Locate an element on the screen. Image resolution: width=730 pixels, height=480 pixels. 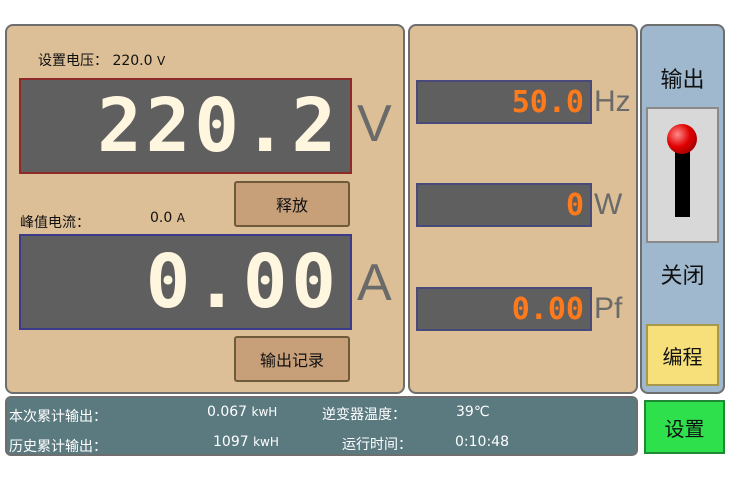
runtime-label: 运行时间： is located at coordinates (377, 445).